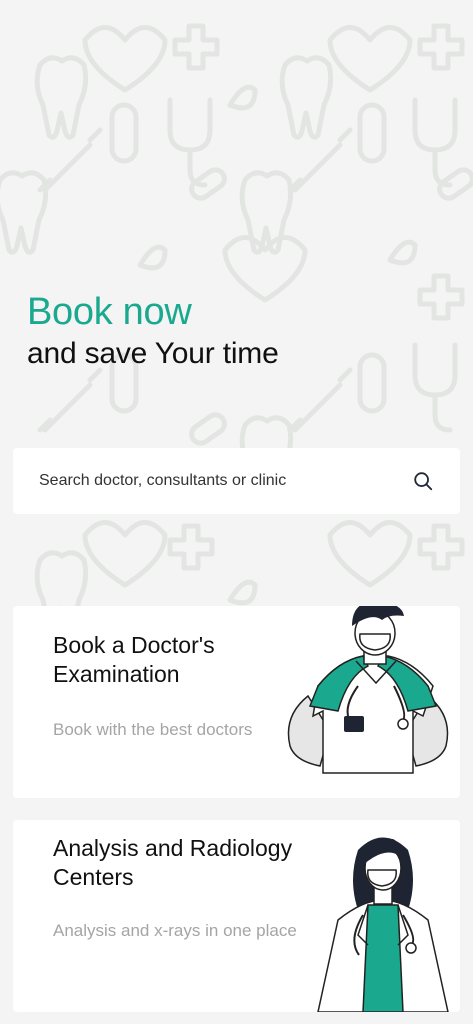 The image size is (473, 1024). I want to click on card-title: Book a Doctor's Examination, so click(134, 659).